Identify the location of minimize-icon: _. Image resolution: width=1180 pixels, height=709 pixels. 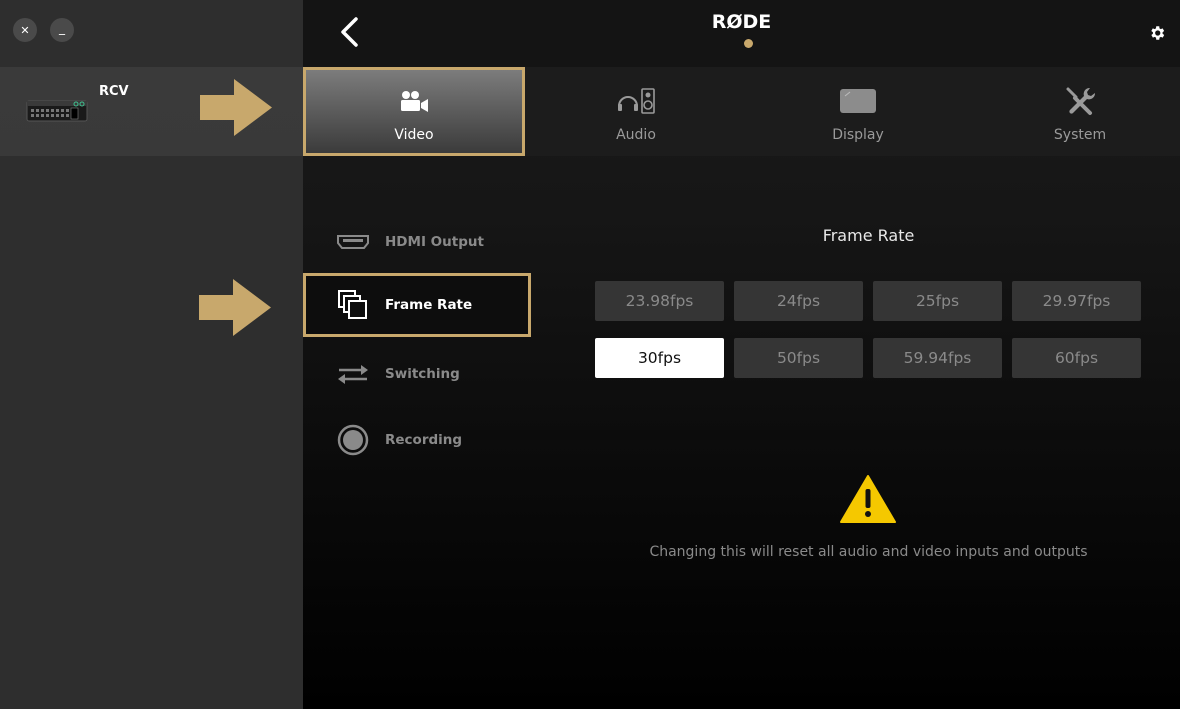
(62, 28).